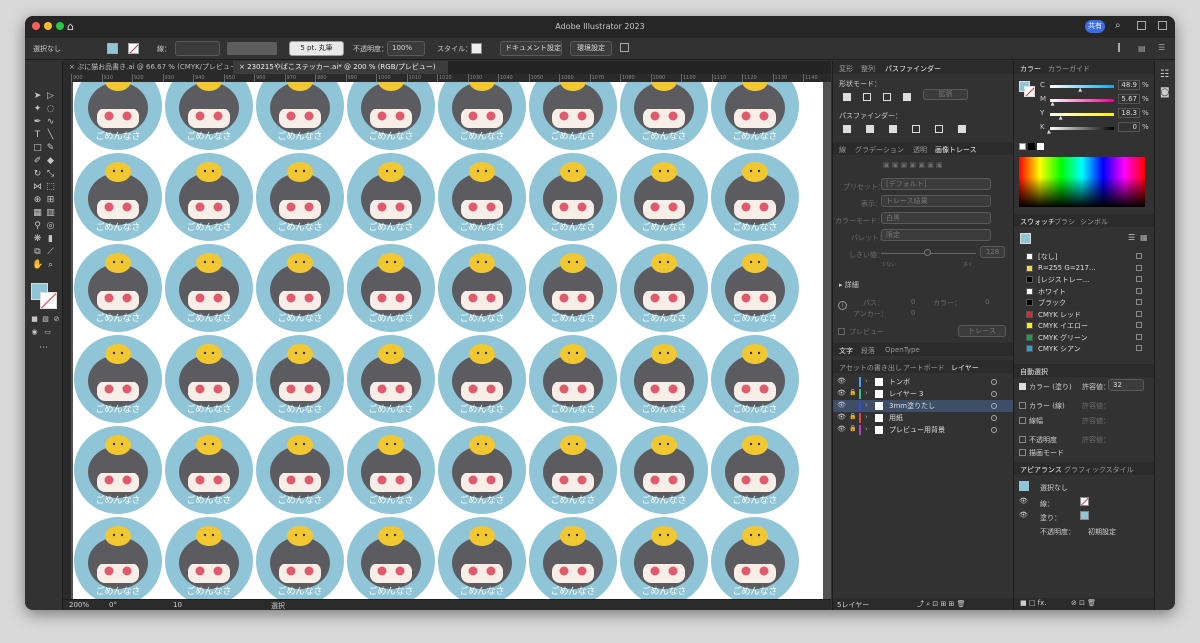 The height and width of the screenshot is (643, 1200). Describe the element at coordinates (870, 368) in the screenshot. I see `tab-asset-export: アセットの書き出し` at that location.